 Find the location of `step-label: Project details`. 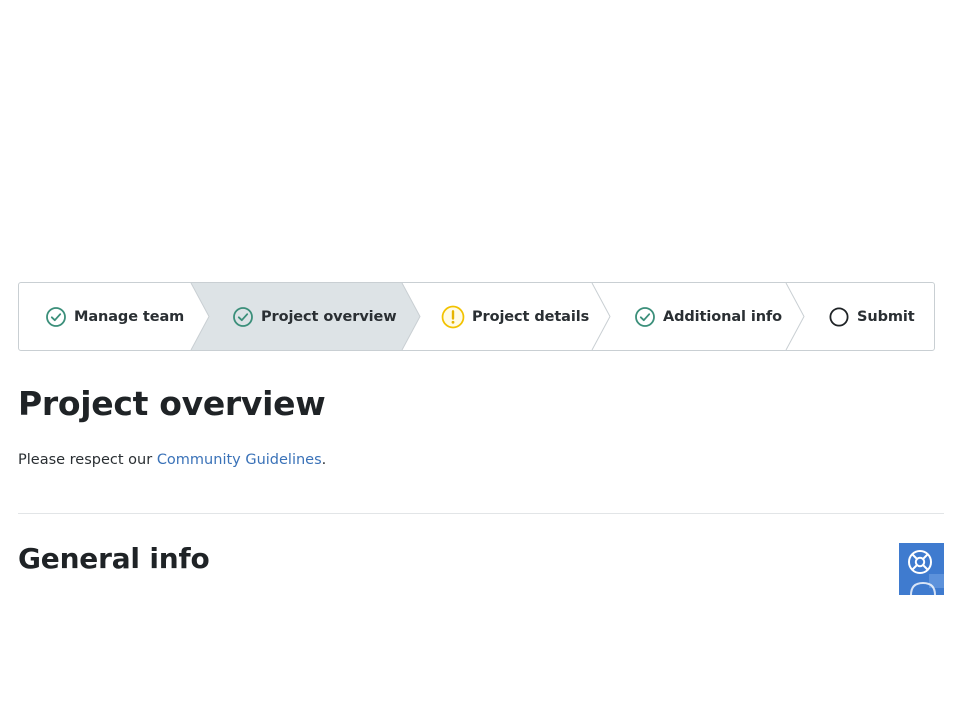

step-label: Project details is located at coordinates (531, 316).